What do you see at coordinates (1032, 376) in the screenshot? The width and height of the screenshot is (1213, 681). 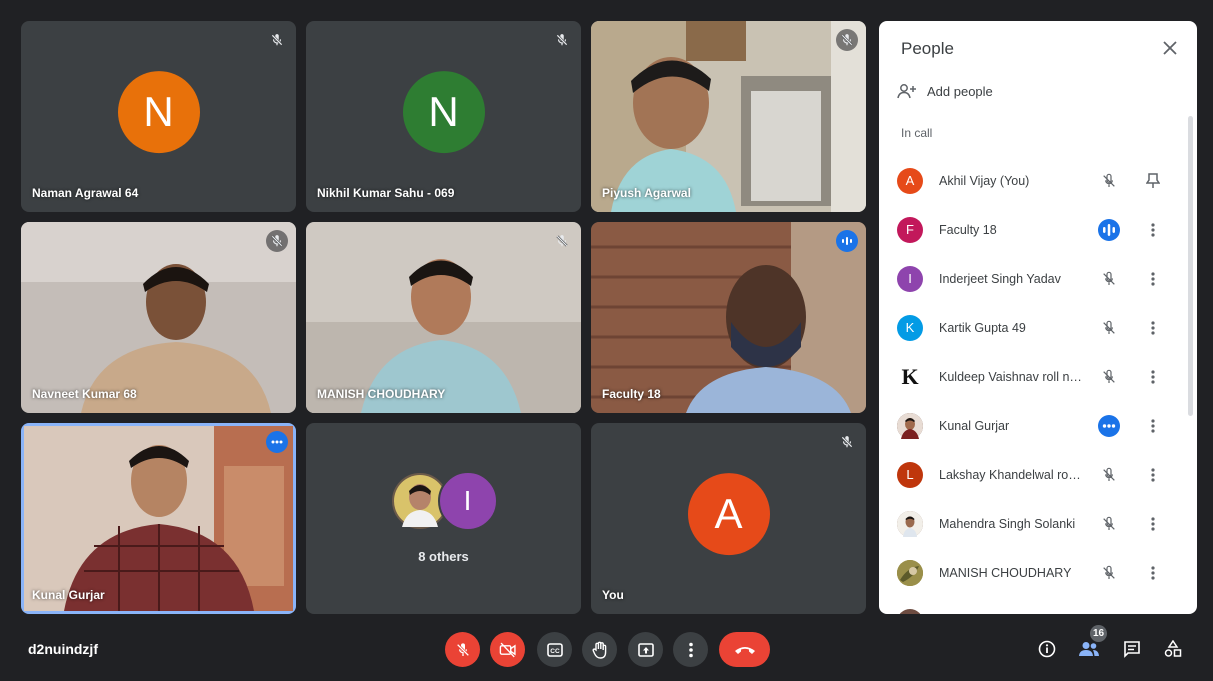 I see `list-item: K Kuldeep Vaishnav roll no.52` at bounding box center [1032, 376].